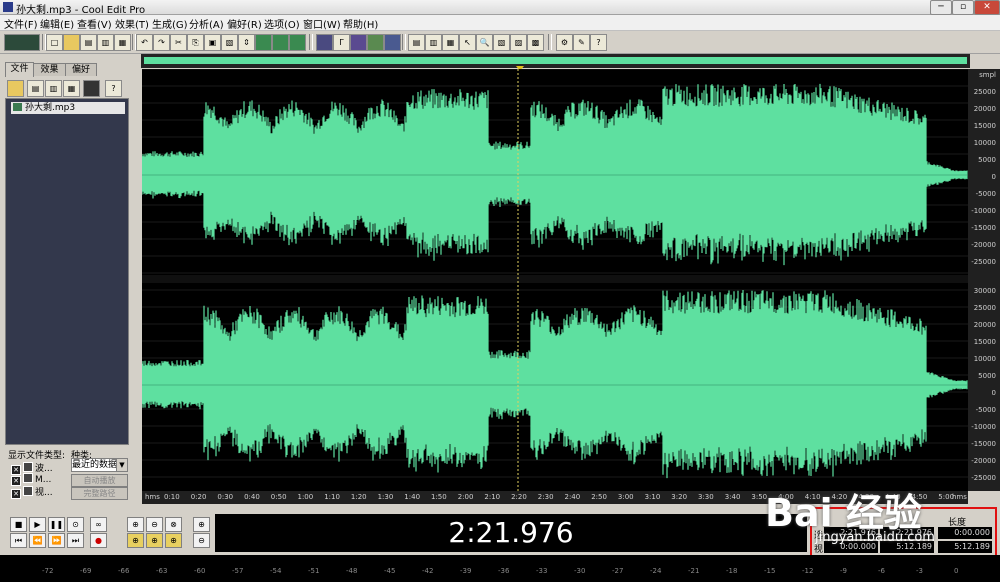 The width and height of the screenshot is (1000, 582). What do you see at coordinates (564, 42) in the screenshot?
I see `settings-icon: ⚙` at bounding box center [564, 42].